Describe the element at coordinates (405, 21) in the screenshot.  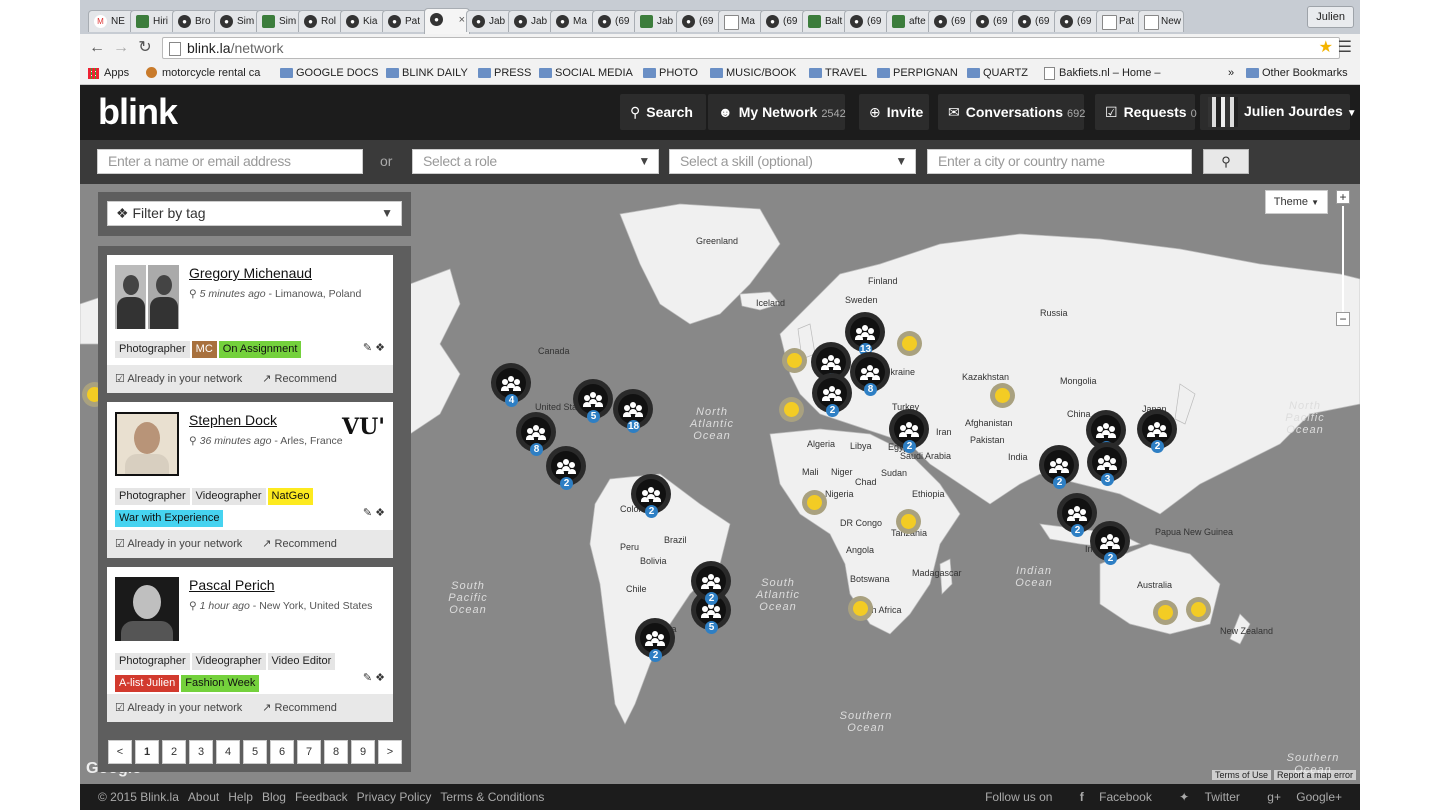
I see `browser-tab: ● Pat` at that location.